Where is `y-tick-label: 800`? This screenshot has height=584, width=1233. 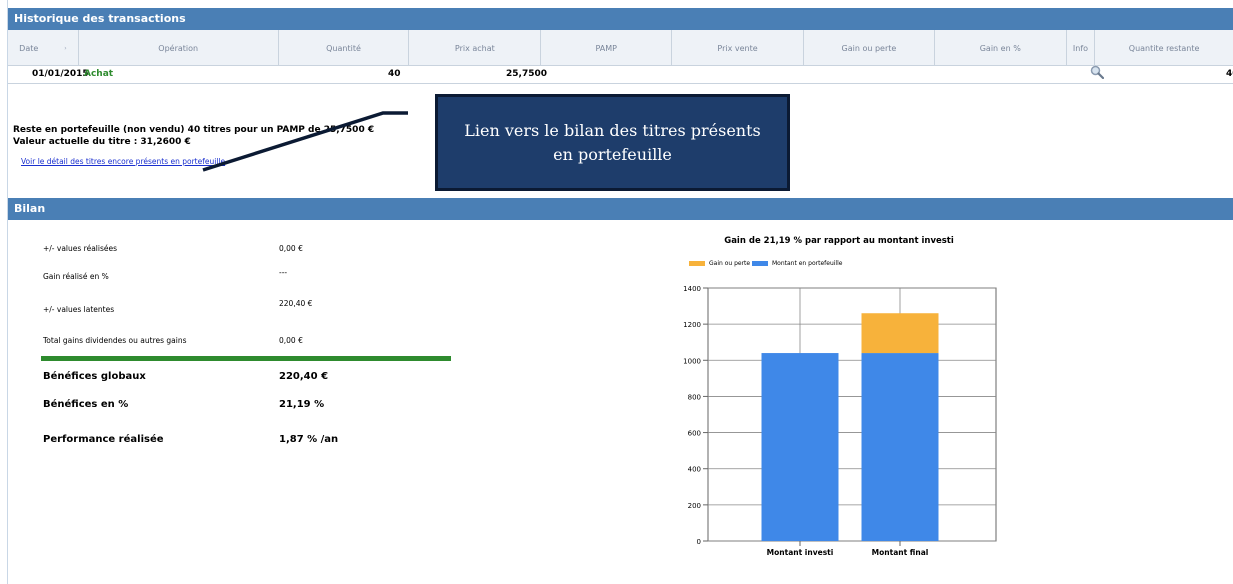 y-tick-label: 800 is located at coordinates (694, 397).